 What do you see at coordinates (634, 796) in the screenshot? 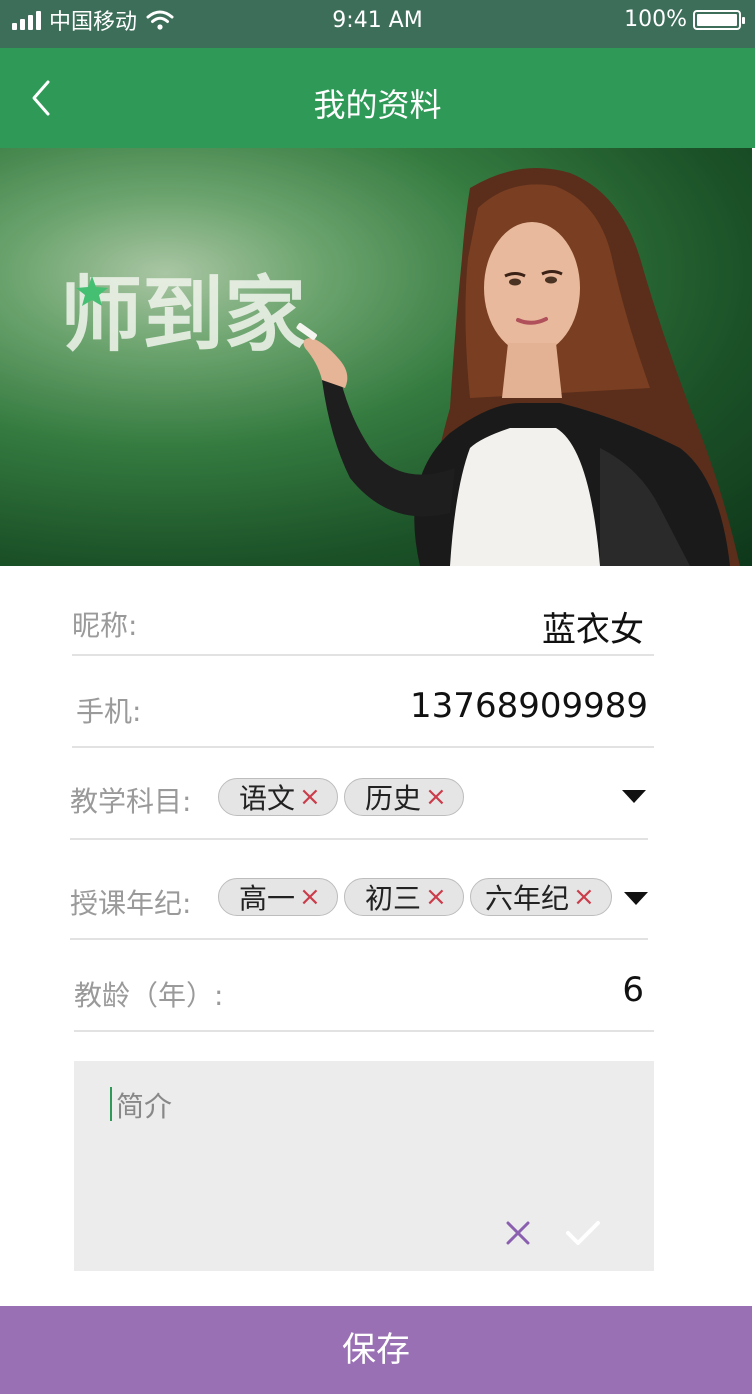
I see `subjects-dropdown-icon` at bounding box center [634, 796].